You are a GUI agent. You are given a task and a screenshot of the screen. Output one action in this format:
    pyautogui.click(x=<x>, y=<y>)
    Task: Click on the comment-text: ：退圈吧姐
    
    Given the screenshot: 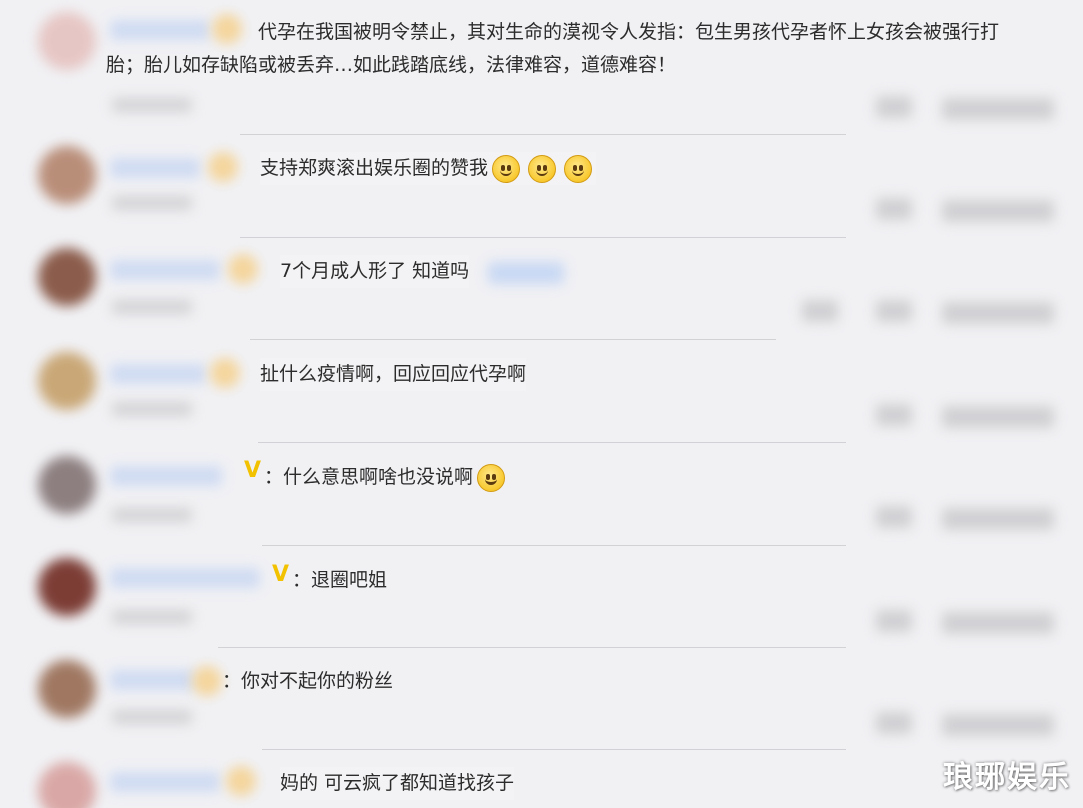 What is the action you would take?
    pyautogui.click(x=340, y=580)
    